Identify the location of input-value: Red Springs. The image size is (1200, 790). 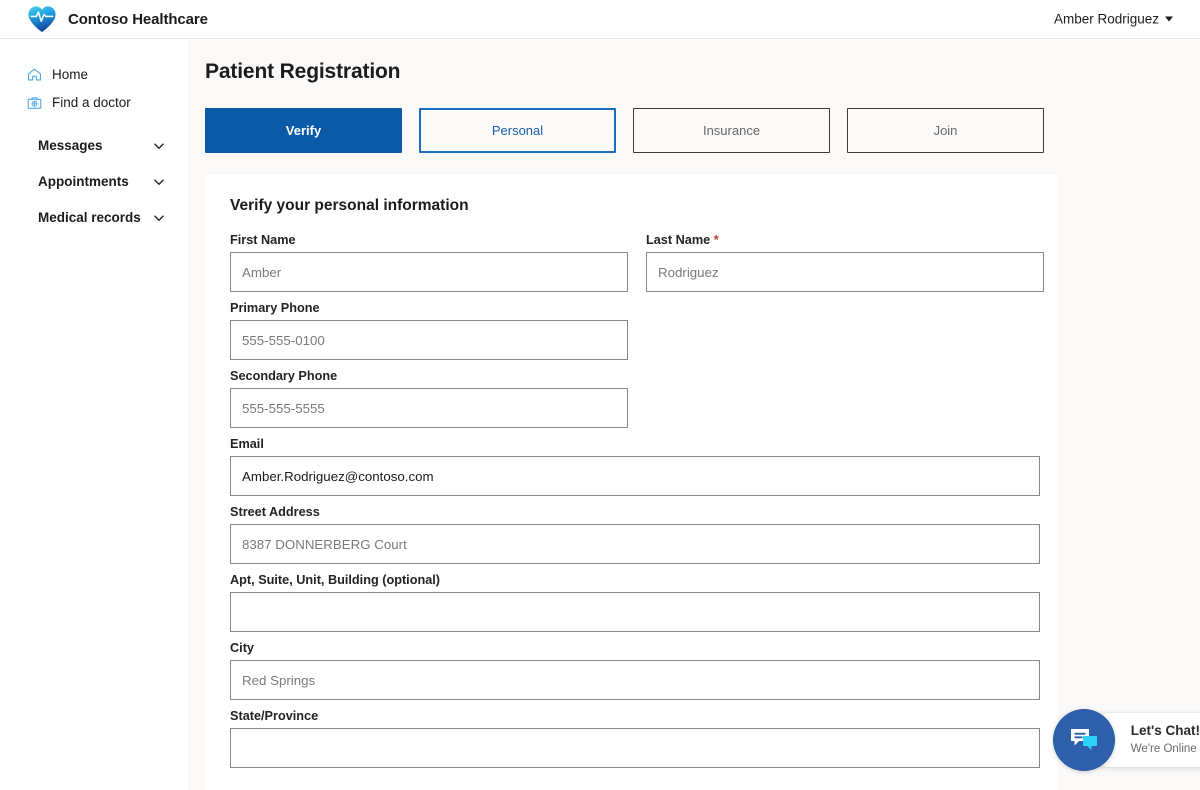
(279, 680).